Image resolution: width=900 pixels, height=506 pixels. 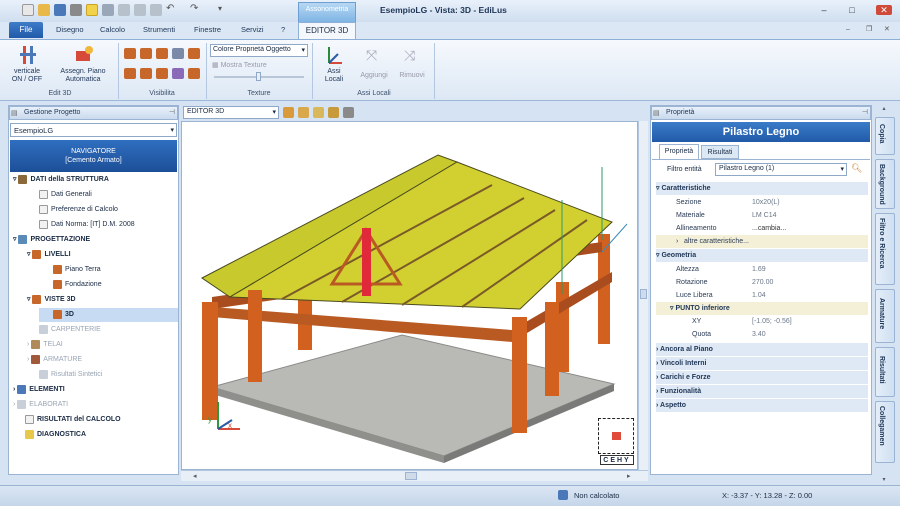 I want to click on undo-icon: ↶, so click(x=170, y=8).